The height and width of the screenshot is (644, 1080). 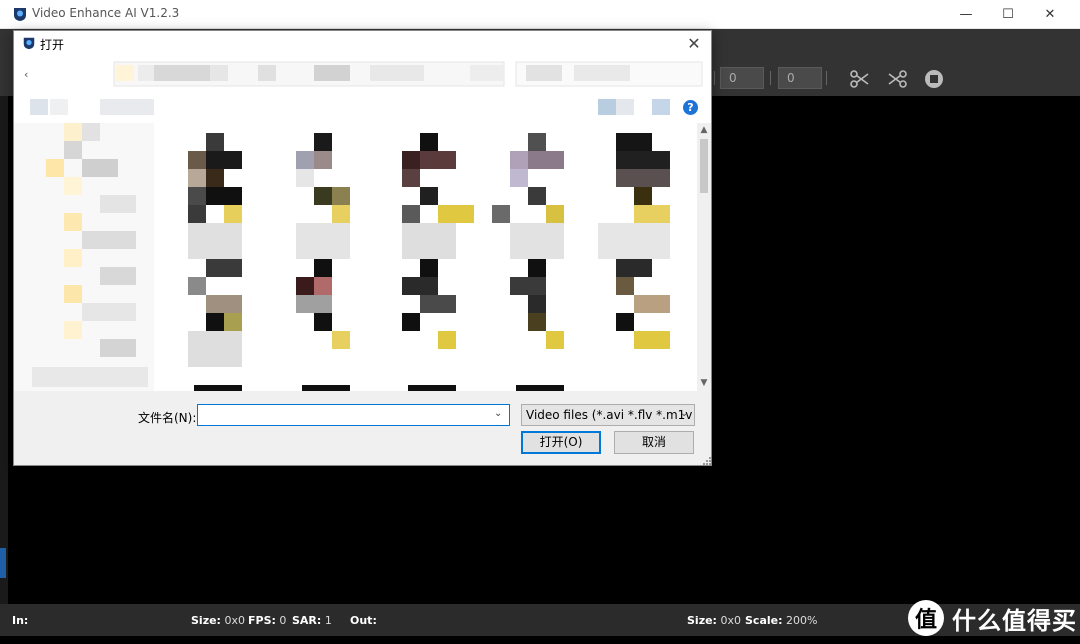 I want to click on out-size-info: Size: 0x0, so click(x=714, y=620).